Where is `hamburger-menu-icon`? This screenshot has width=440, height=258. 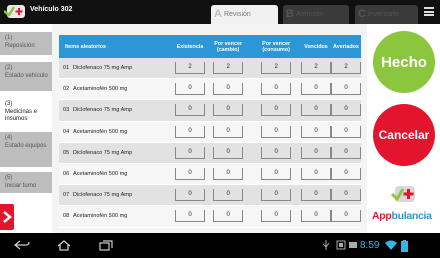
hamburger-menu-icon is located at coordinates (429, 11).